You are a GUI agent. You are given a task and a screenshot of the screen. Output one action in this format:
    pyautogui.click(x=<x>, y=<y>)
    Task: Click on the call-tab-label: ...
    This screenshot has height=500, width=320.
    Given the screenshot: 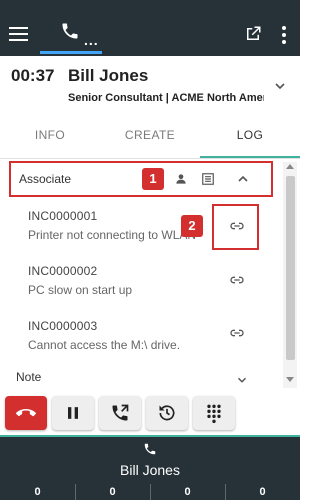 What is the action you would take?
    pyautogui.click(x=91, y=40)
    